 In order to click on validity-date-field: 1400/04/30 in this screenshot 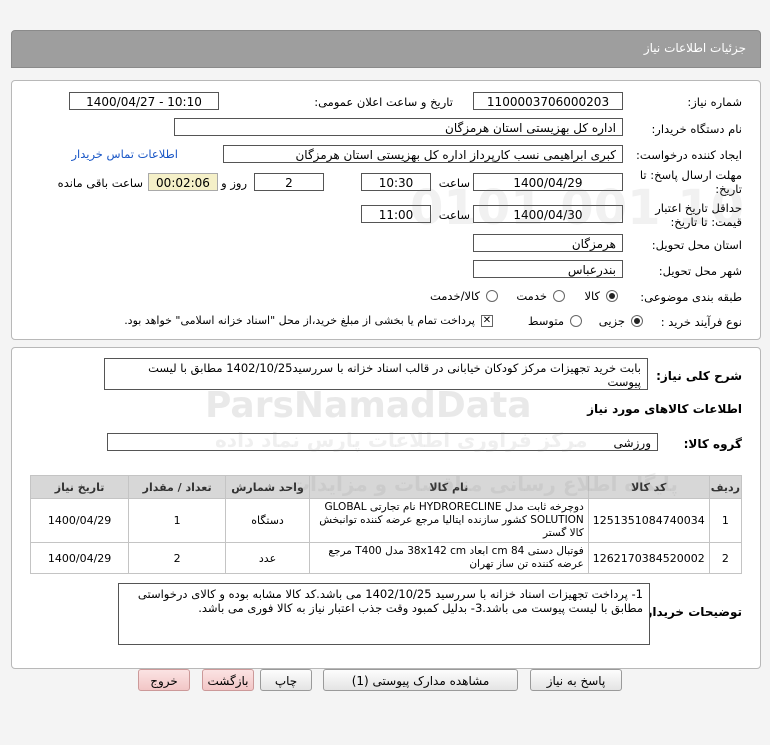, I will do `click(548, 214)`.